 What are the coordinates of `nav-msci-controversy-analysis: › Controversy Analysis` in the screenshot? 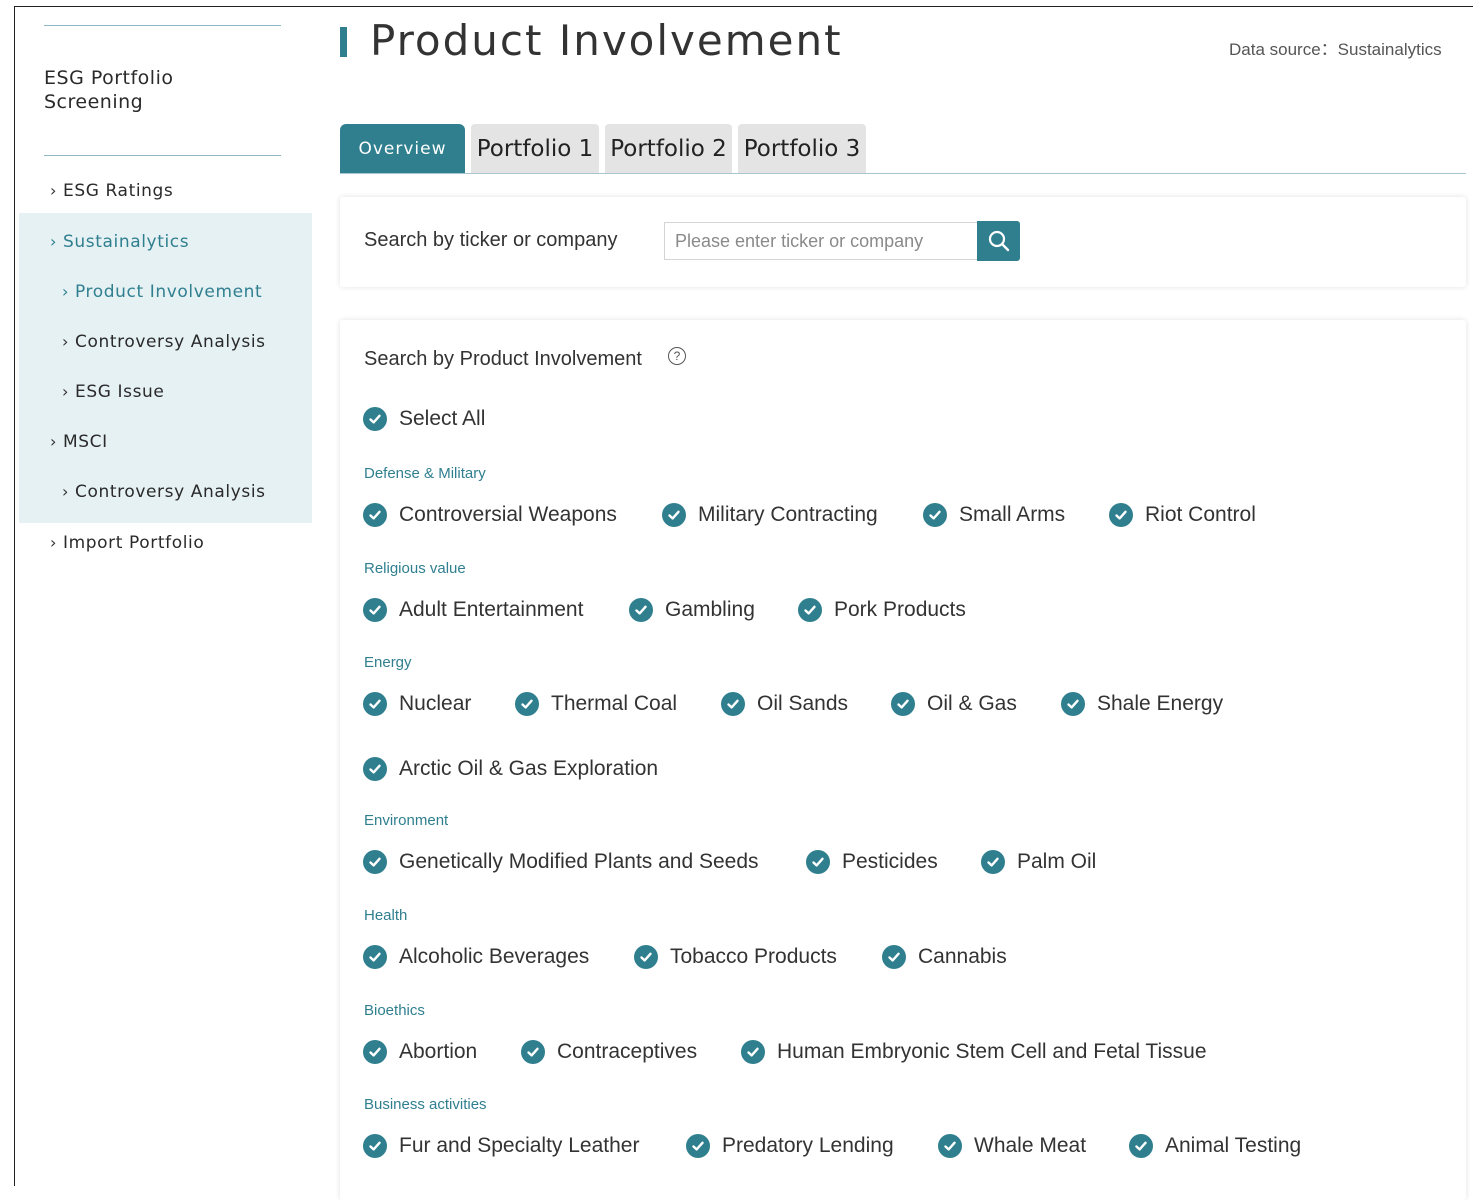 It's located at (164, 492).